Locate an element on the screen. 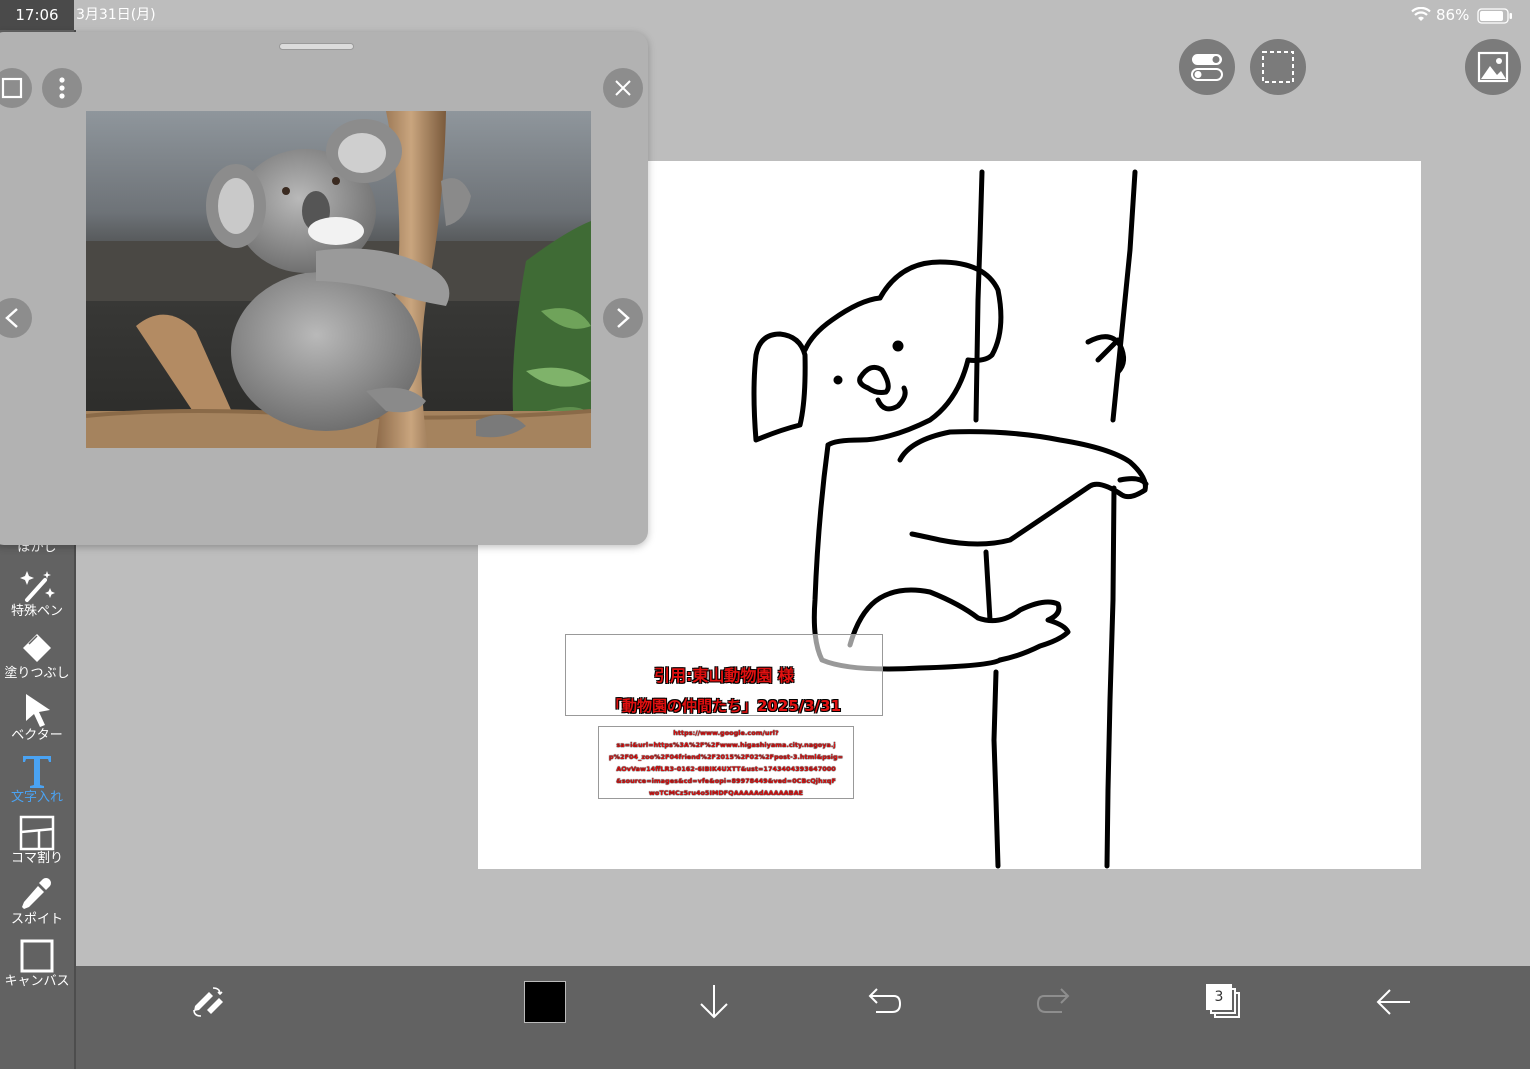 The height and width of the screenshot is (1069, 1530). redo-icon is located at coordinates (1053, 1000).